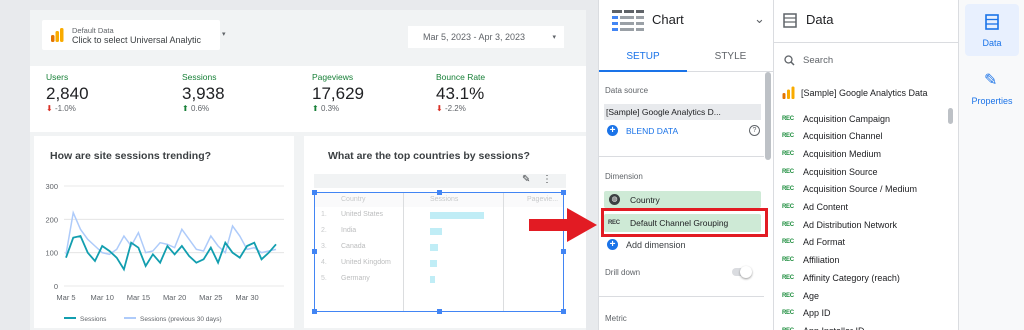 The image size is (1024, 330). What do you see at coordinates (440, 181) in the screenshot?
I see `table-toolbar: ✎ ⋮` at bounding box center [440, 181].